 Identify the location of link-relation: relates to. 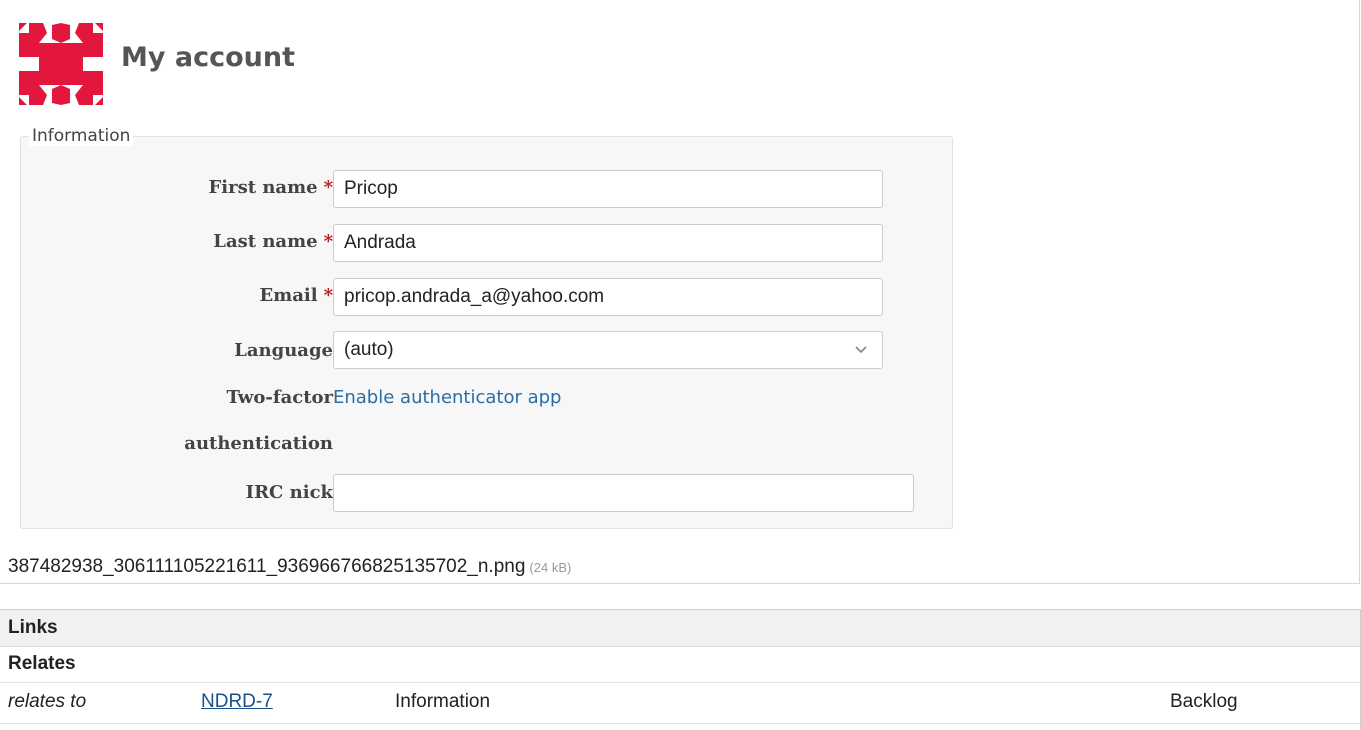
(47, 701).